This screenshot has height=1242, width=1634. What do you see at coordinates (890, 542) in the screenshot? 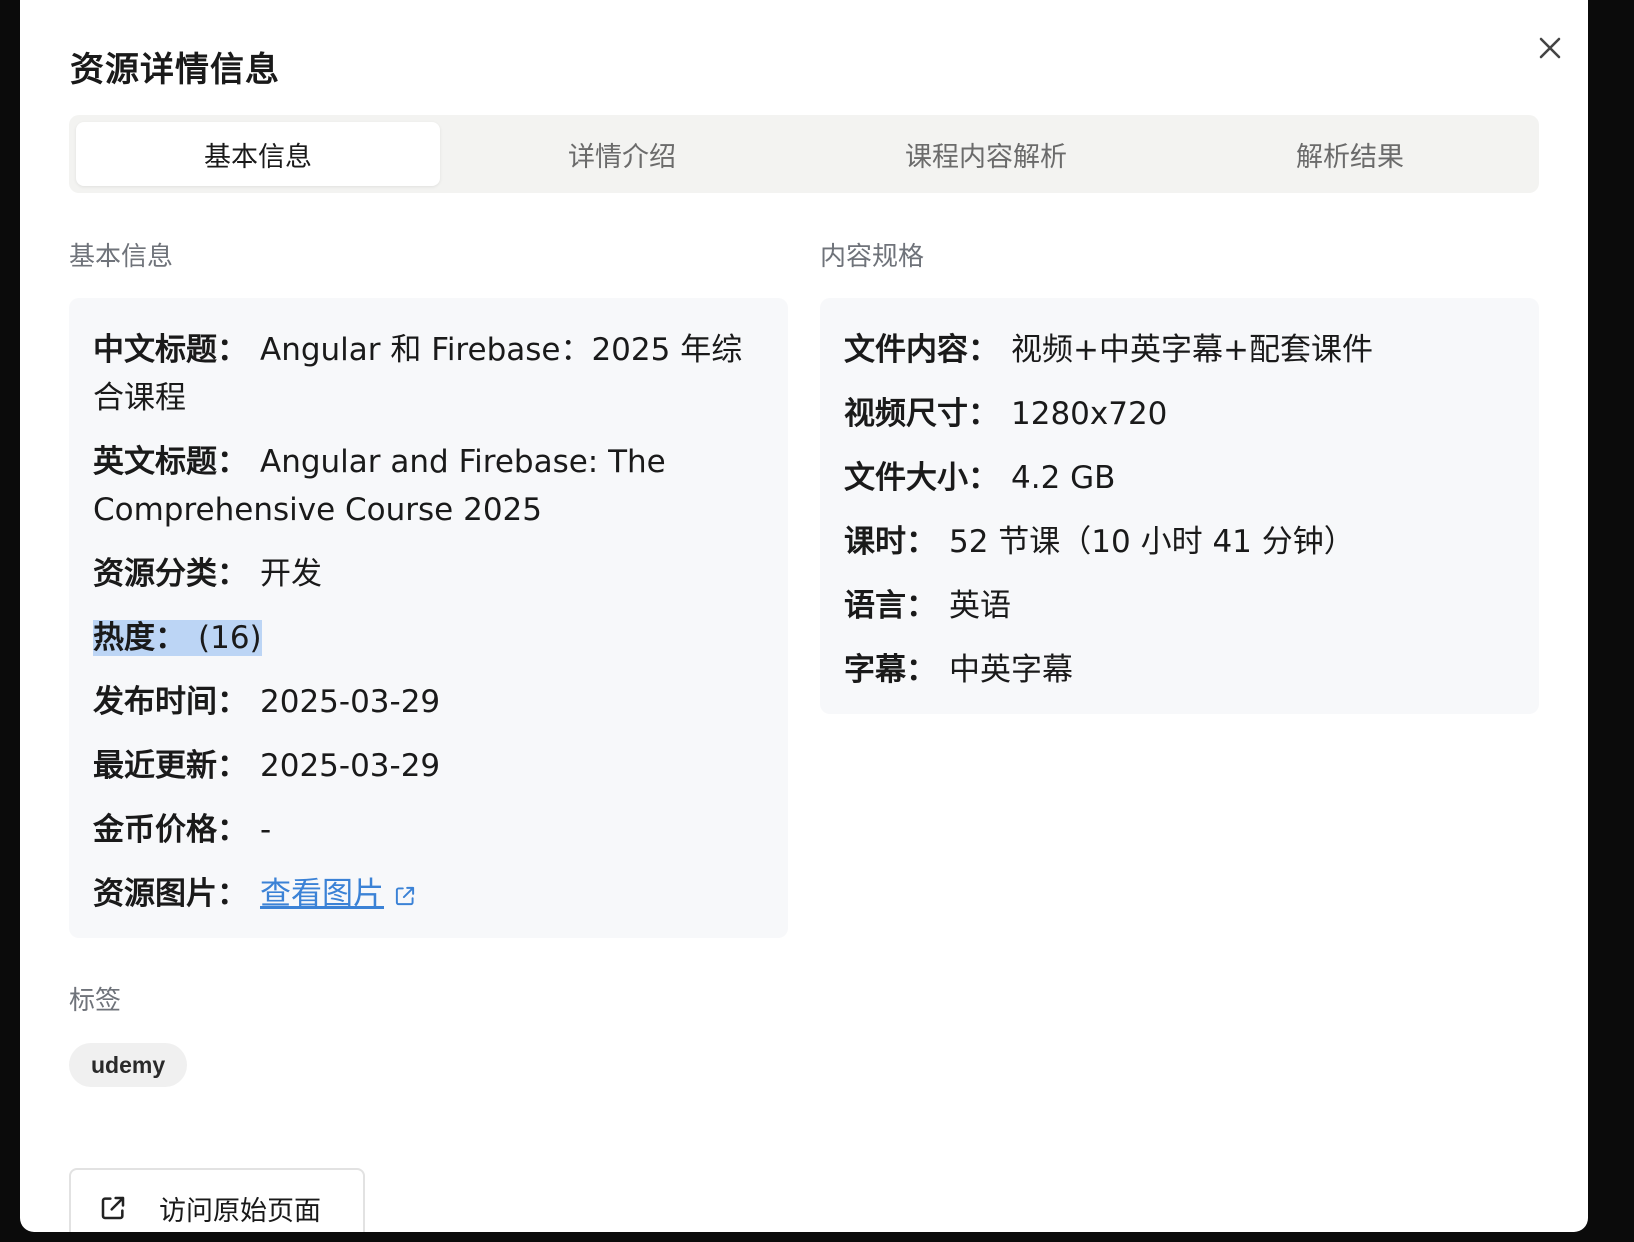
I see `lessons-label: 课时：` at bounding box center [890, 542].